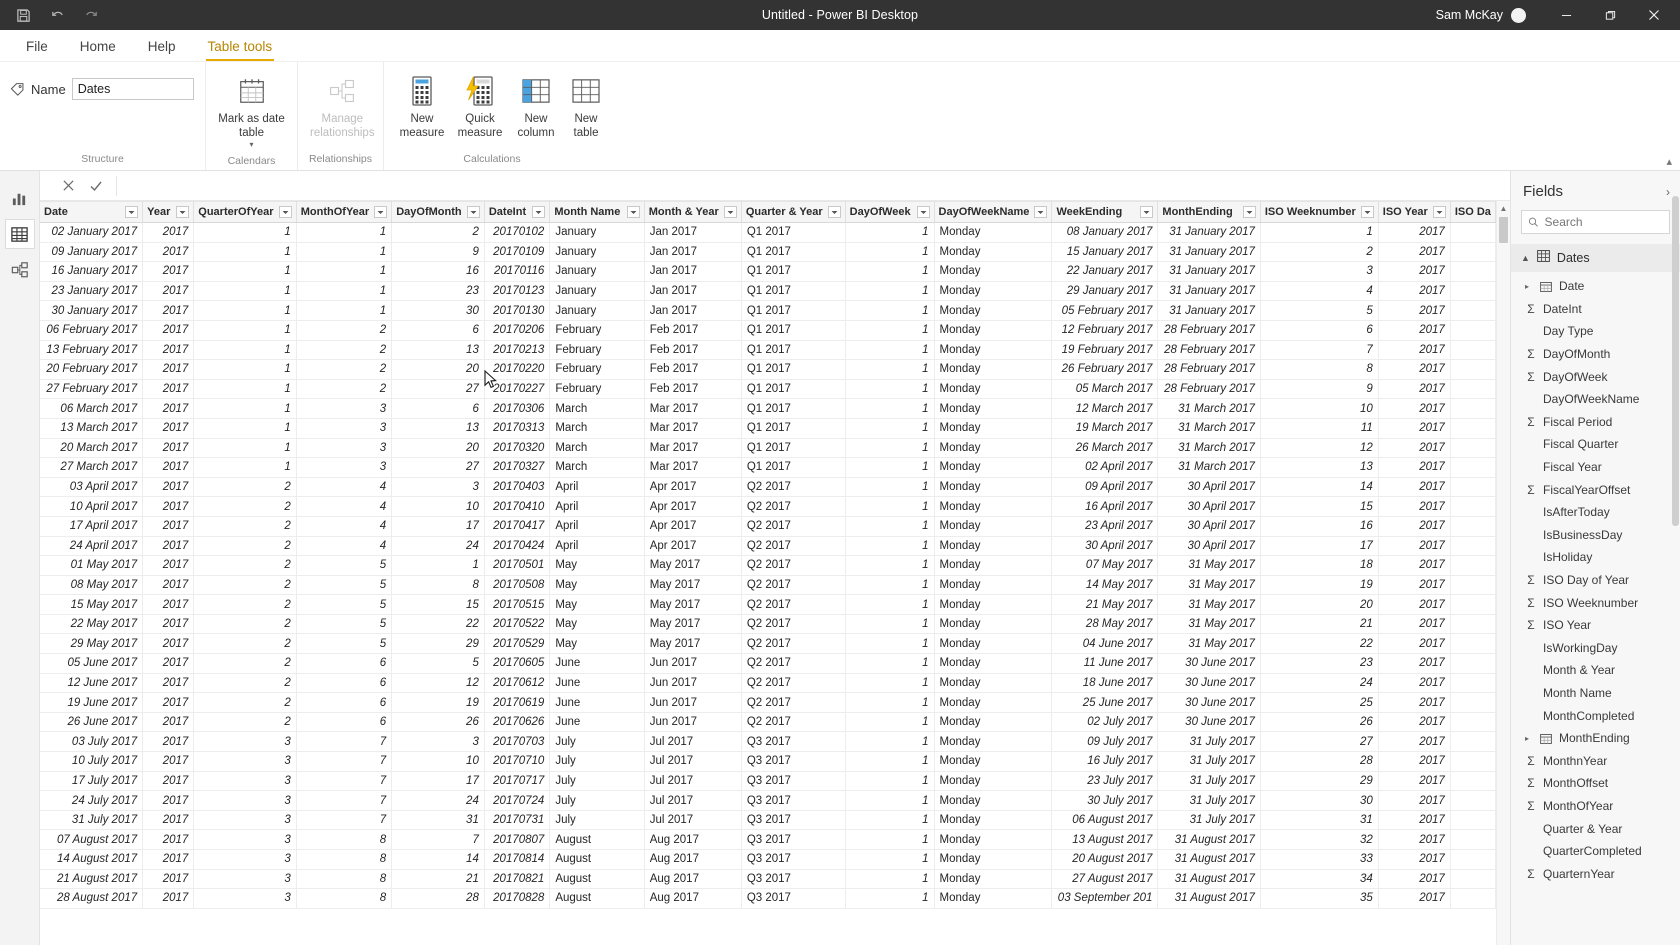  Describe the element at coordinates (597, 330) in the screenshot. I see `cell-monthname: February` at that location.